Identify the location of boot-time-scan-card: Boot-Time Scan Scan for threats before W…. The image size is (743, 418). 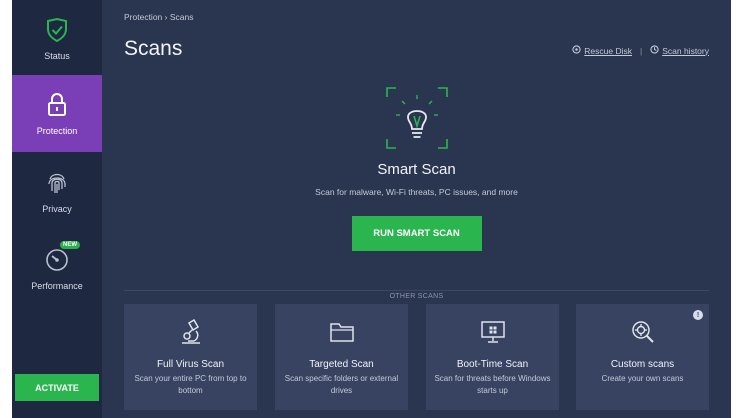
(492, 357).